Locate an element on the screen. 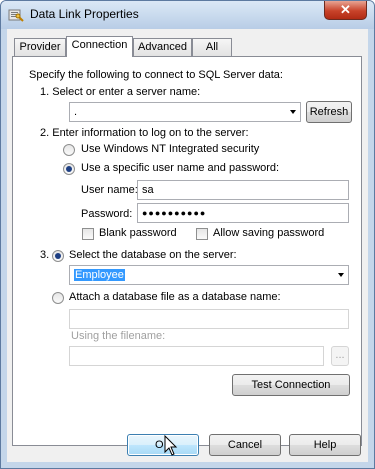  blank-password-checkbox is located at coordinates (88, 234).